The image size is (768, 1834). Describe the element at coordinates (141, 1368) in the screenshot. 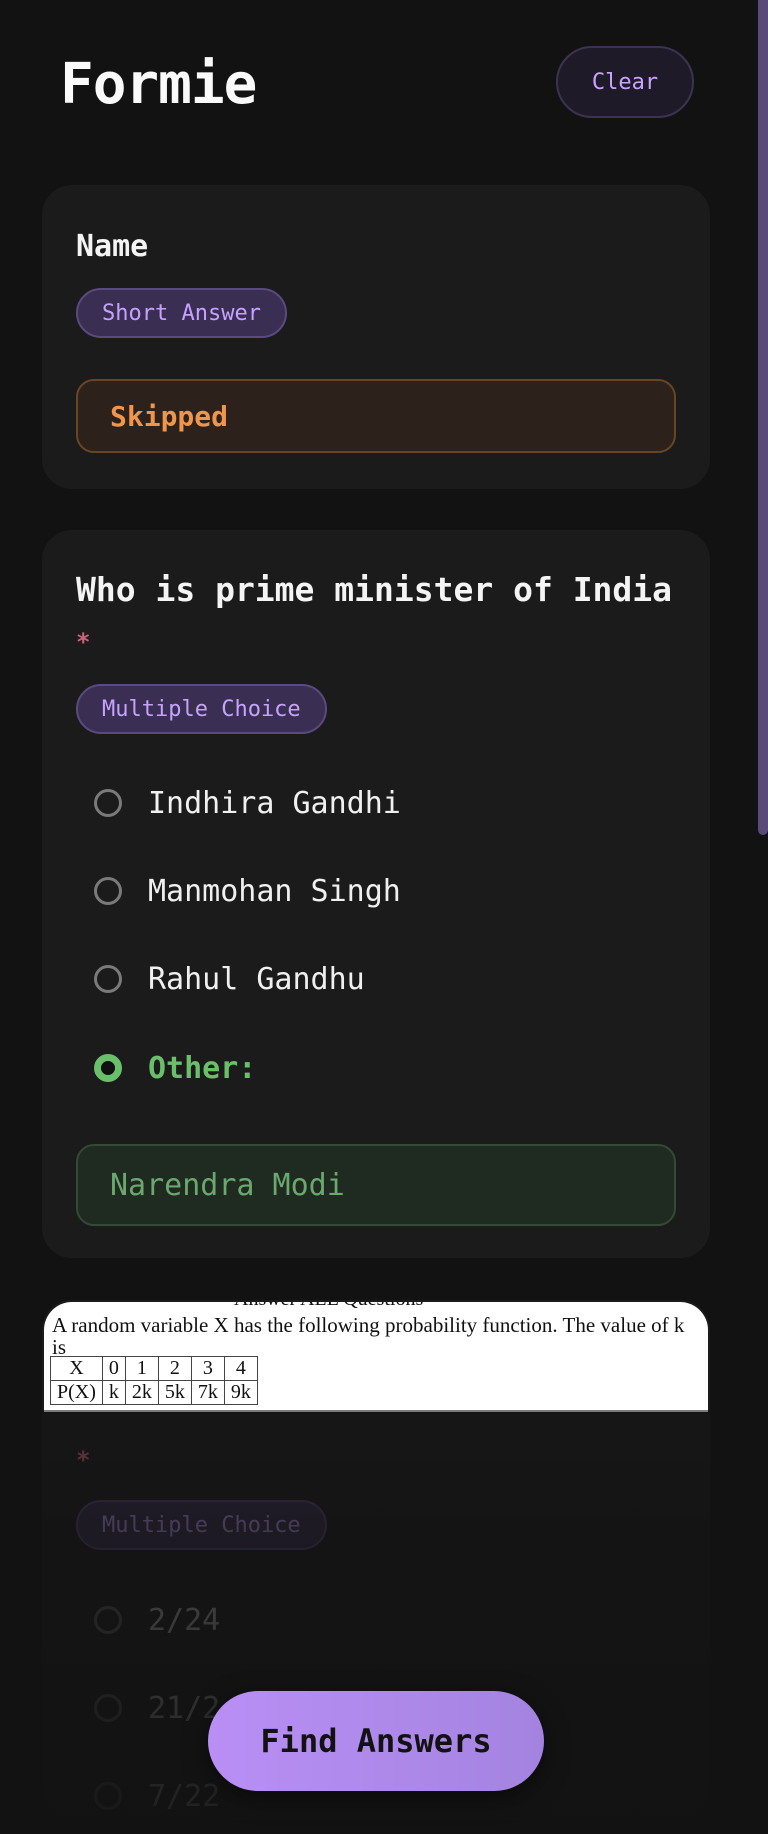

I see `table-cell: 1` at that location.